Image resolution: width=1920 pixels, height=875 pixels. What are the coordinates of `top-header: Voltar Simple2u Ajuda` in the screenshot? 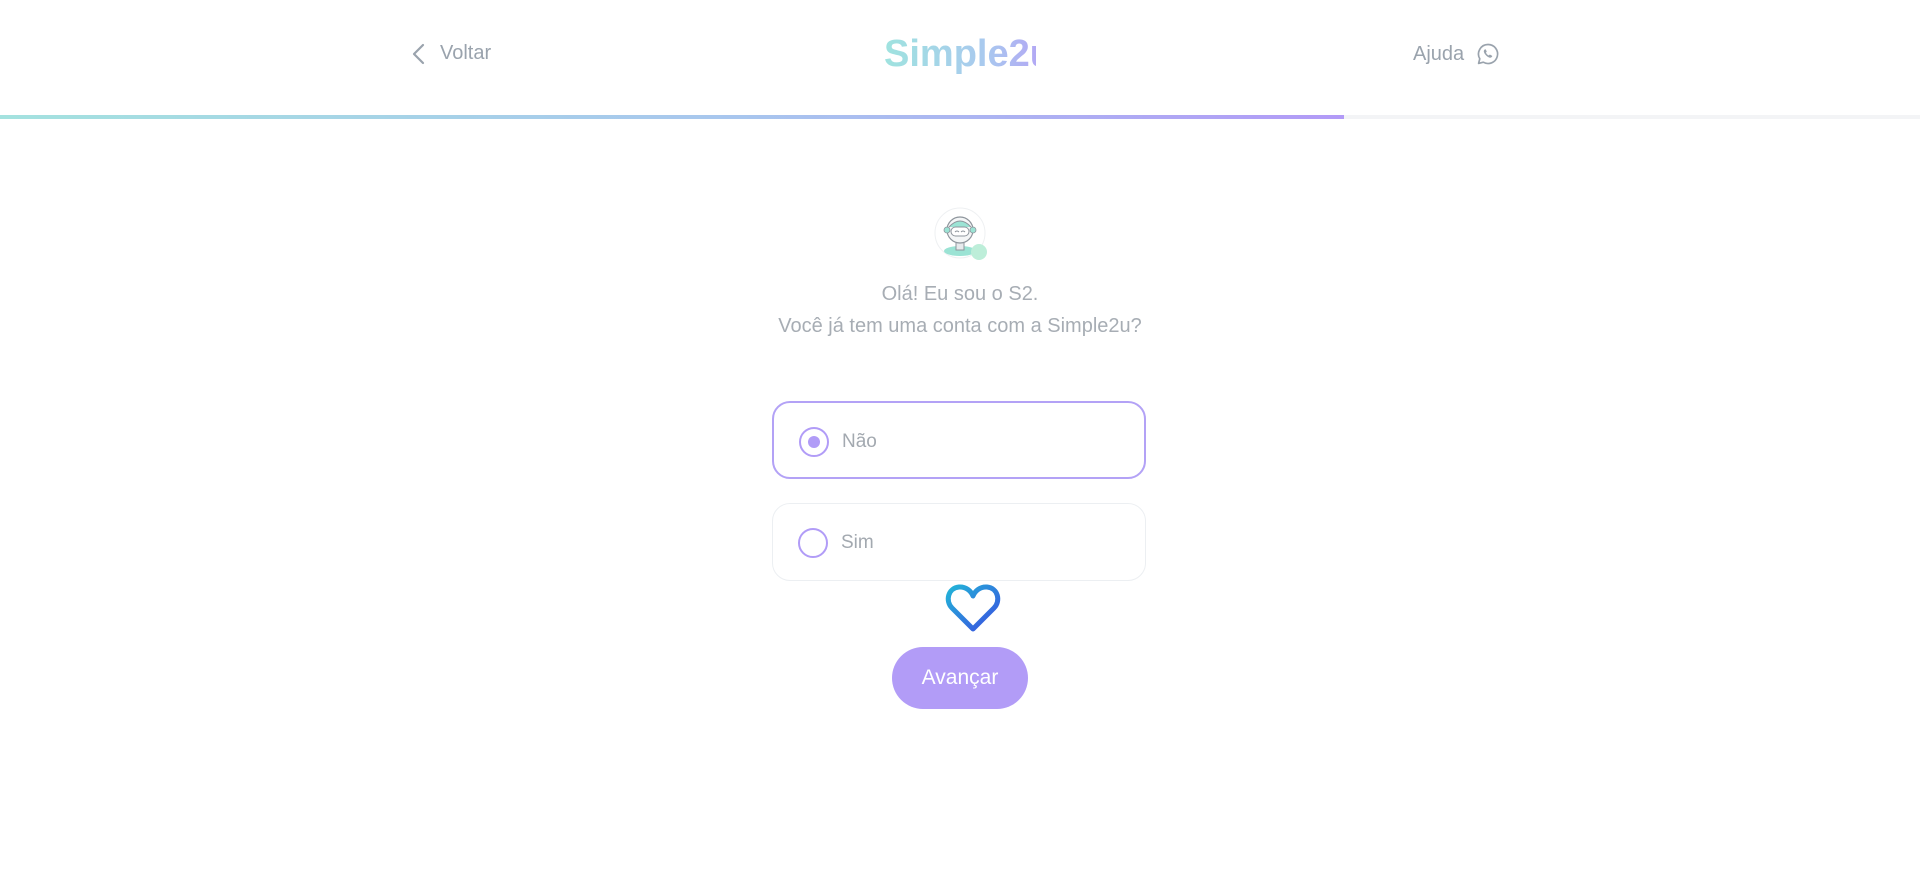 It's located at (960, 59).